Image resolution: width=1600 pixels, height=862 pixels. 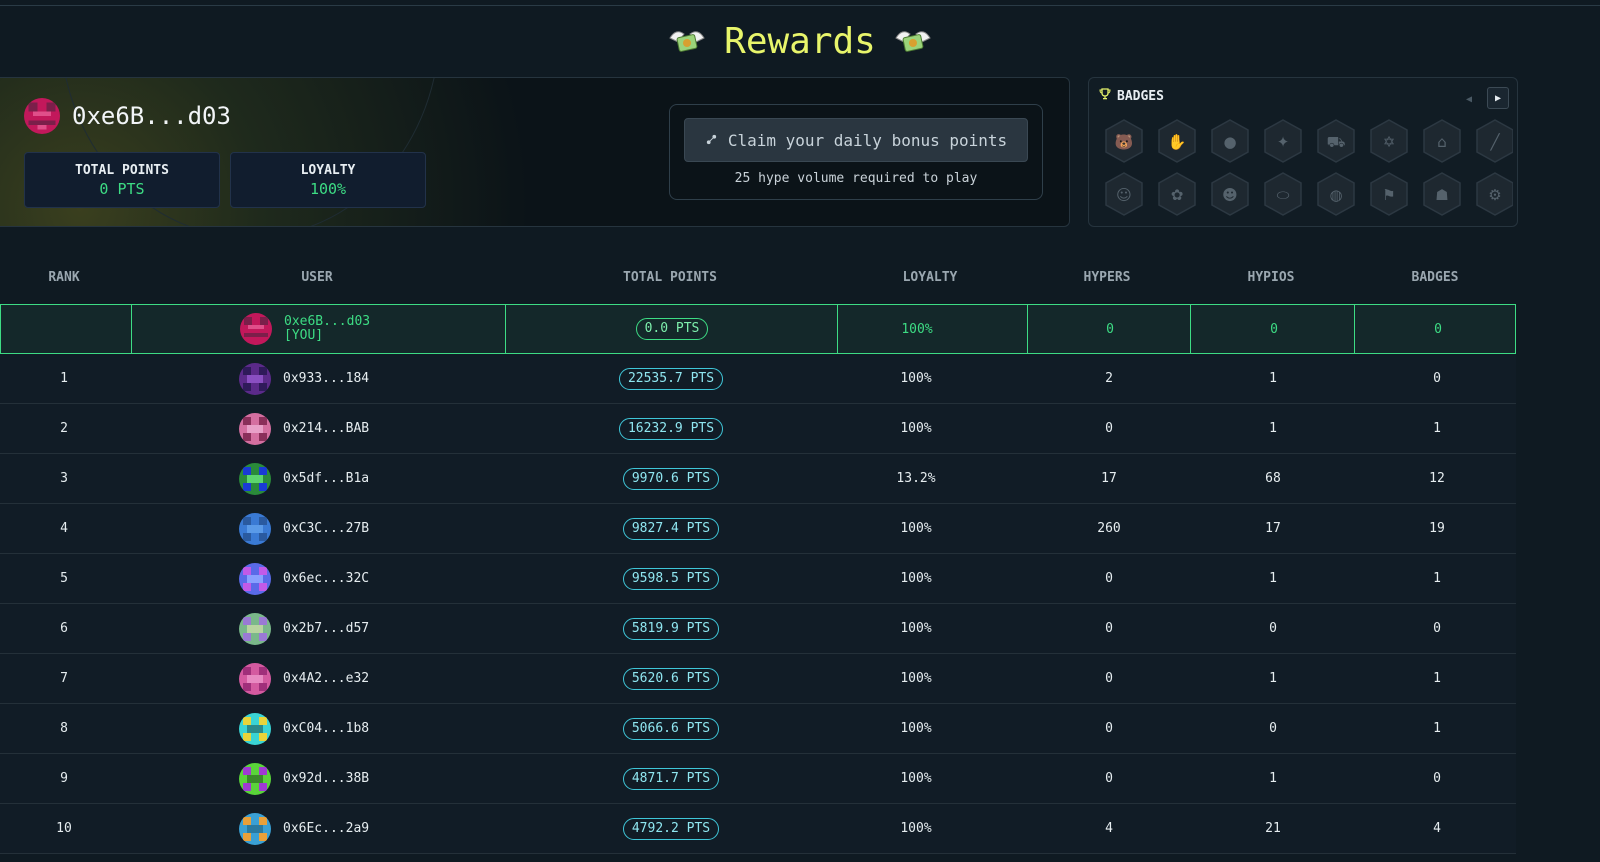 What do you see at coordinates (1124, 141) in the screenshot?
I see `bear-badge-icon: 🐻` at bounding box center [1124, 141].